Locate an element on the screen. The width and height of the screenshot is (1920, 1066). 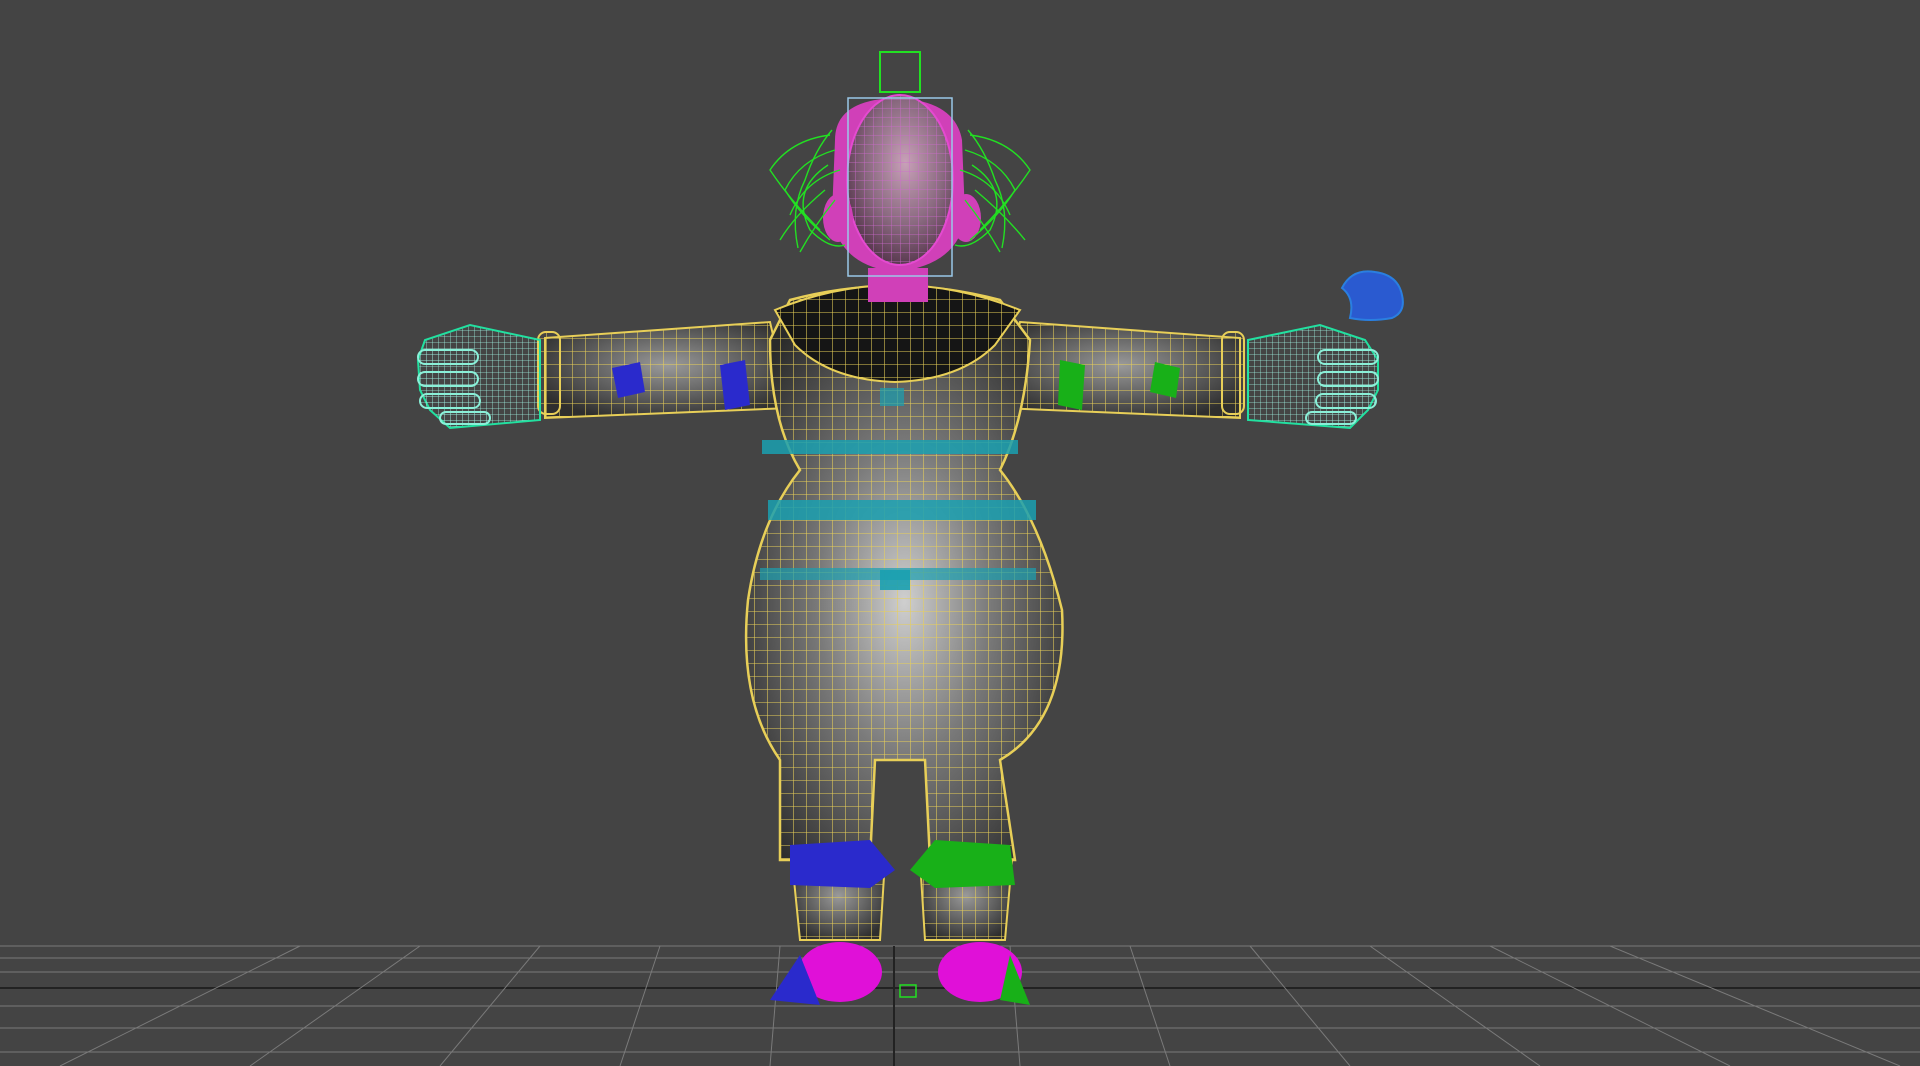
left-shoe is located at coordinates (826, 973).